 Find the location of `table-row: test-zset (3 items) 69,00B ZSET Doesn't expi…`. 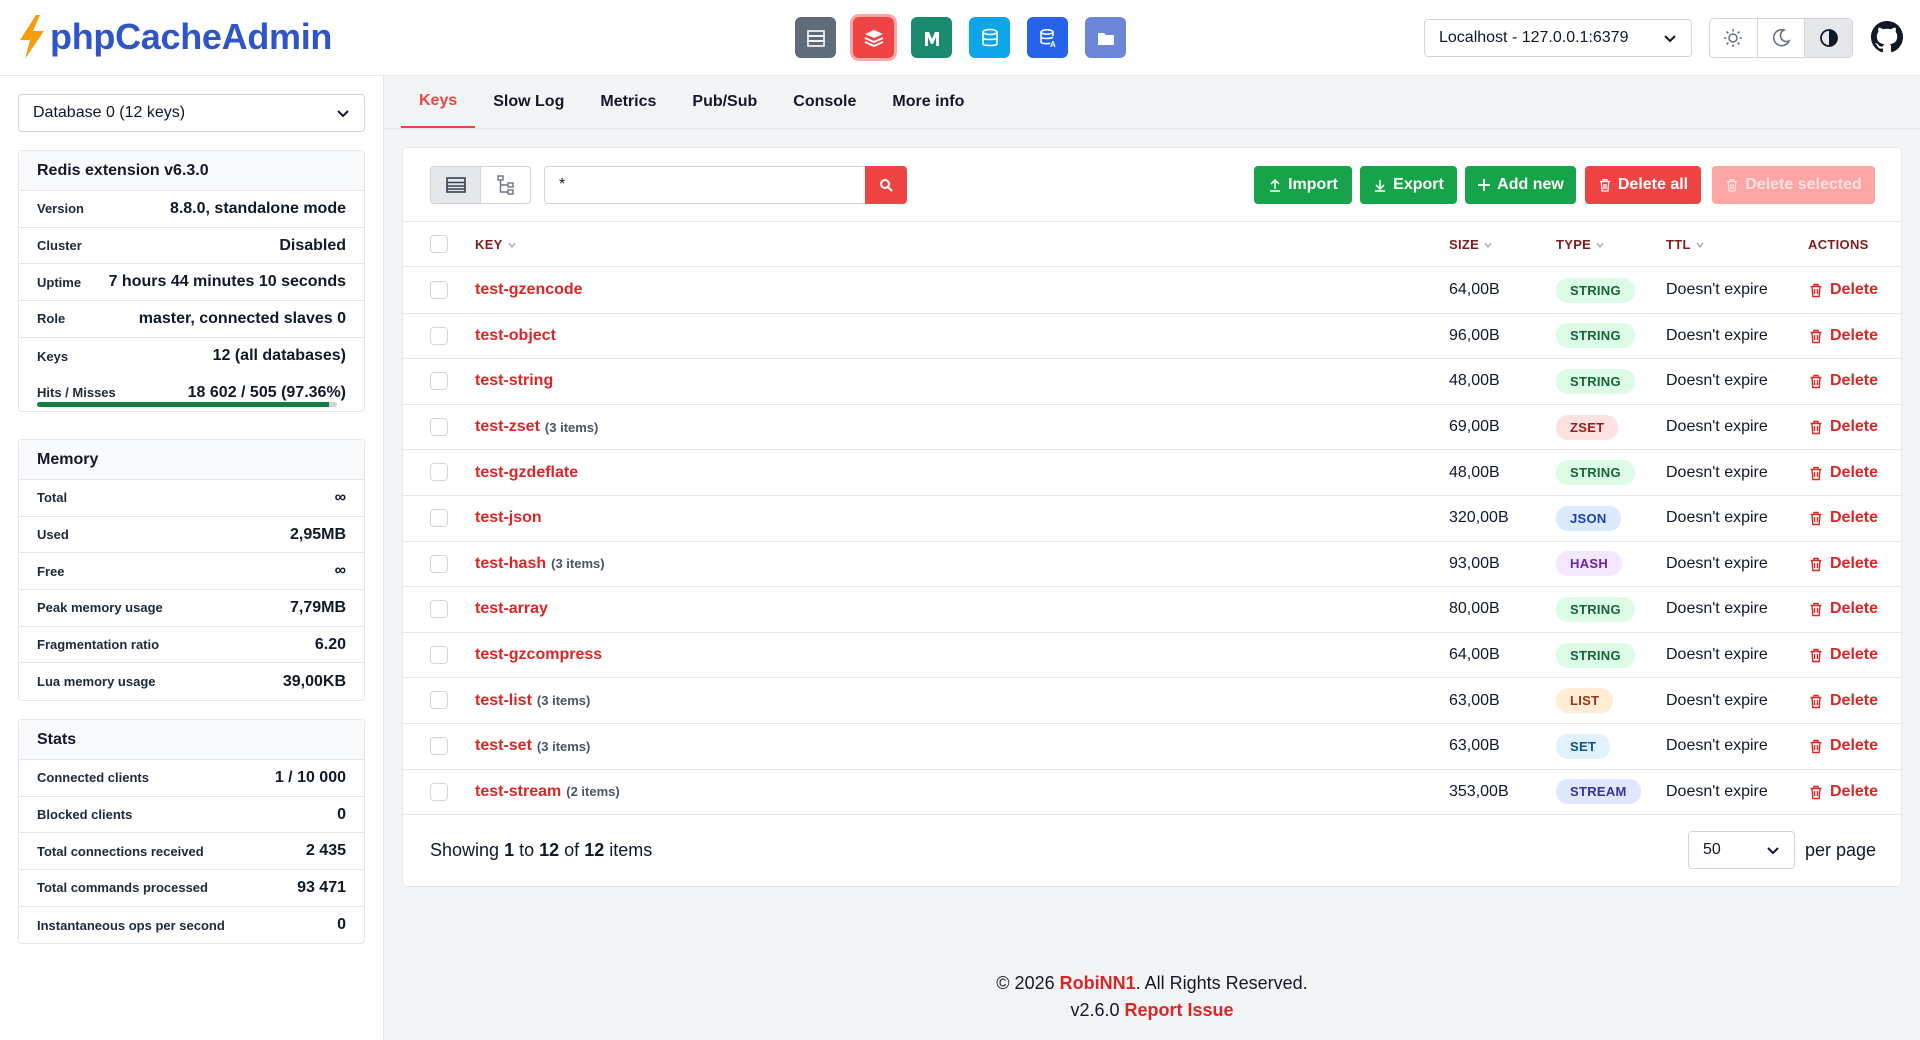

table-row: test-zset (3 items) 69,00B ZSET Doesn't expi… is located at coordinates (1152, 428).